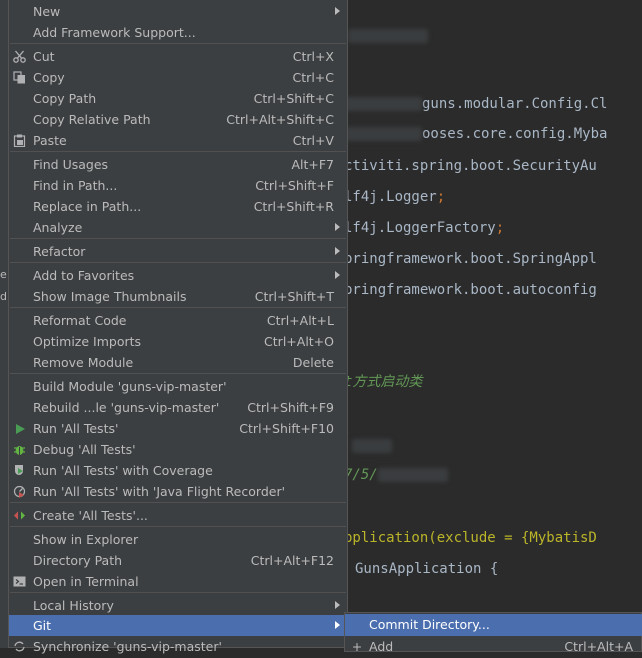  What do you see at coordinates (396, 475) in the screenshot?
I see `code-comment-date: 7/5/` at bounding box center [396, 475].